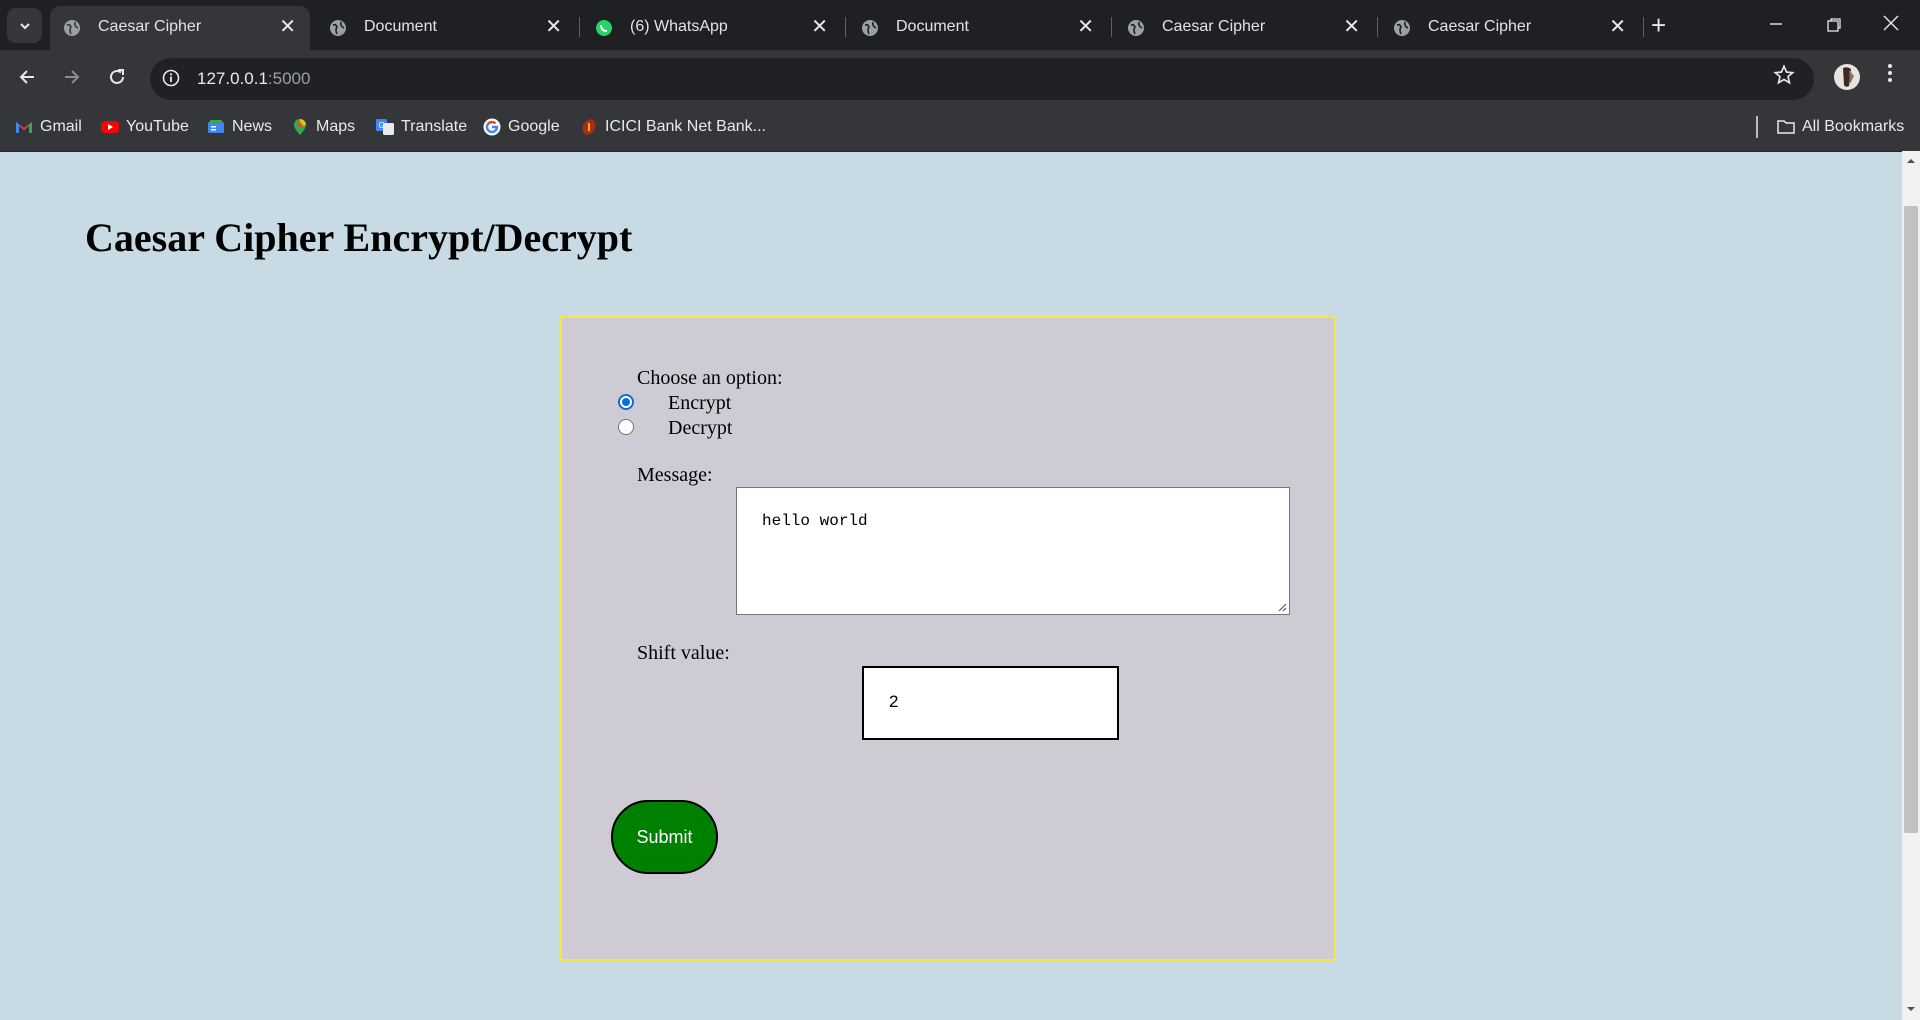 This screenshot has height=1020, width=1920. I want to click on tab-whatsapp: (6) WhatsApp ✕, so click(712, 28).